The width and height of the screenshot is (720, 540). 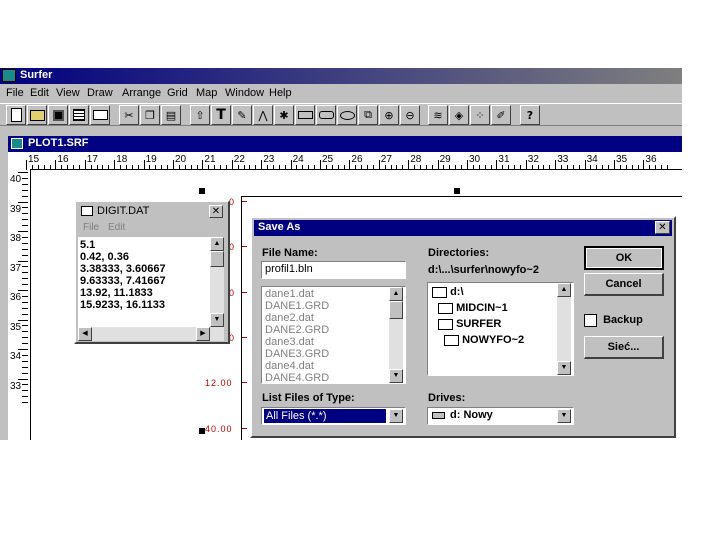 I want to click on pointer-icon: ⇧, so click(x=200, y=115).